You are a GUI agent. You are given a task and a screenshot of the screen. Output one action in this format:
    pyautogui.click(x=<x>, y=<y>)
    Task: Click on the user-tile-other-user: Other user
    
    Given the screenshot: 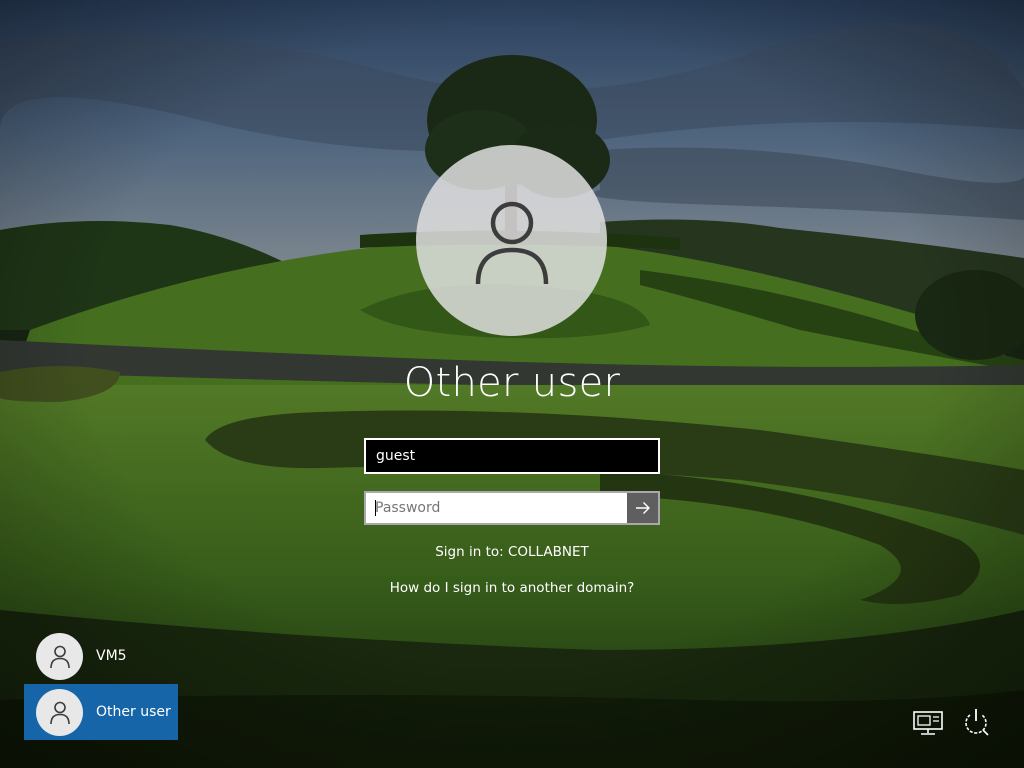 What is the action you would take?
    pyautogui.click(x=101, y=712)
    